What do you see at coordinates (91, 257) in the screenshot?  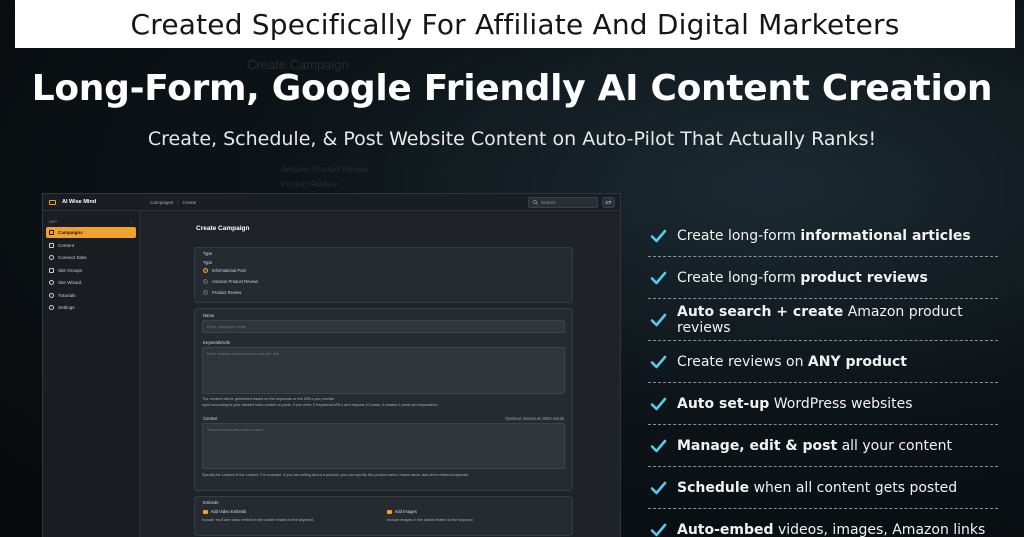 I see `sidebar-item-connect-sites: Connect Sites` at bounding box center [91, 257].